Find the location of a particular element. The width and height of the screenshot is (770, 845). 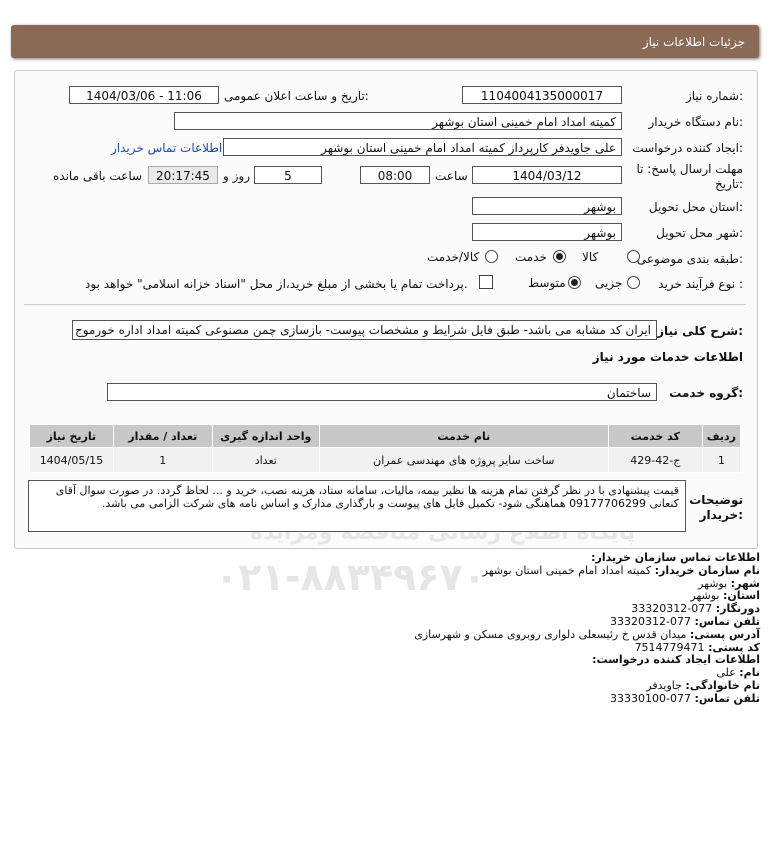

creator-name: علی is located at coordinates (726, 673).